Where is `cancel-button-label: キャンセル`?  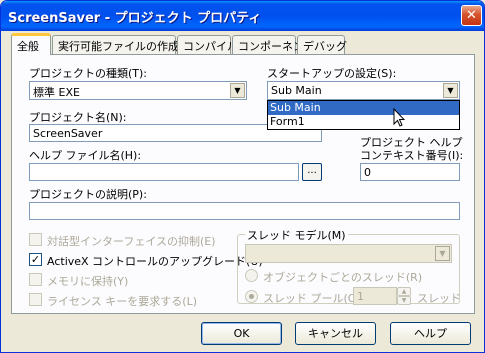
cancel-button-label: キャンセル is located at coordinates (335, 333).